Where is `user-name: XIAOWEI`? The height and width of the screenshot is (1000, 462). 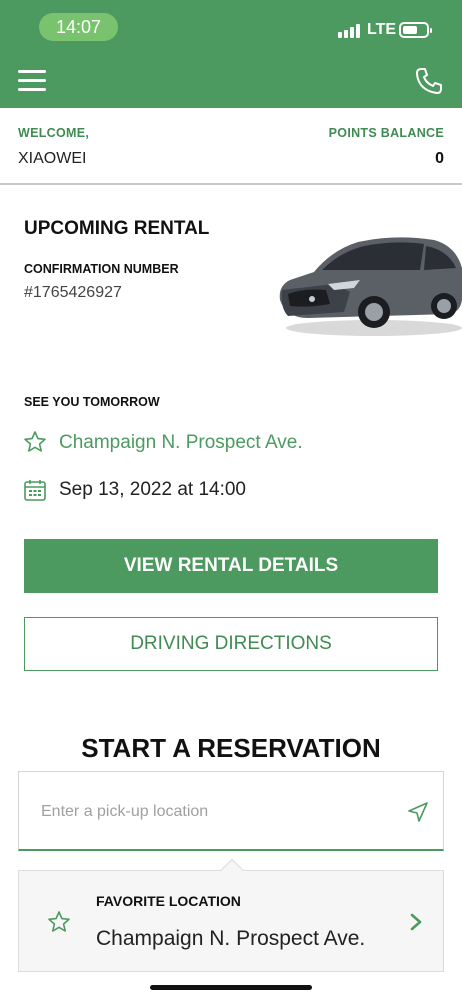
user-name: XIAOWEI is located at coordinates (52, 158).